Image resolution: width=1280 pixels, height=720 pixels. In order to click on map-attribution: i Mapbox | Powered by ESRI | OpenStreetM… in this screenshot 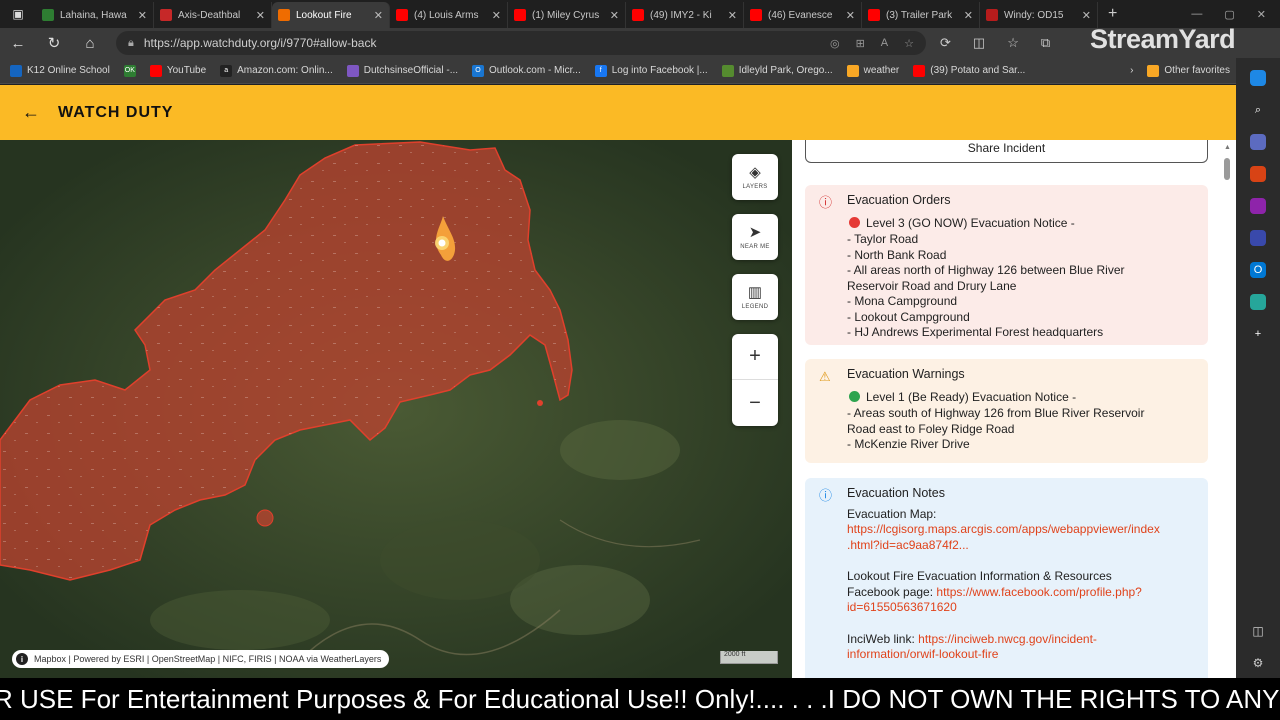, I will do `click(201, 659)`.